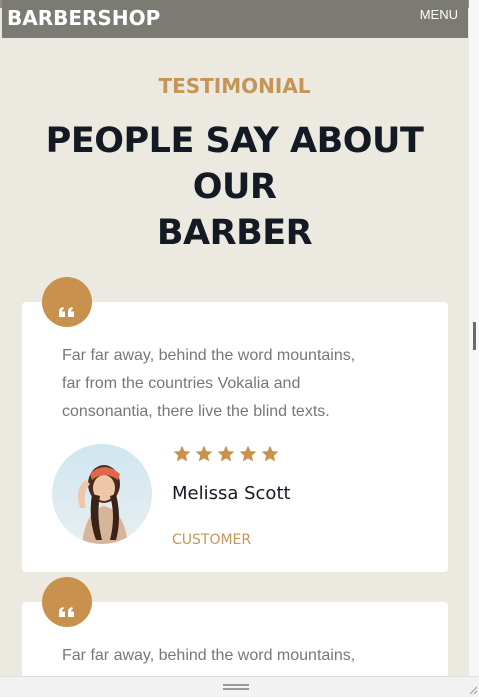 Image resolution: width=479 pixels, height=697 pixels. What do you see at coordinates (212, 540) in the screenshot?
I see `author-role: CUSTOMER` at bounding box center [212, 540].